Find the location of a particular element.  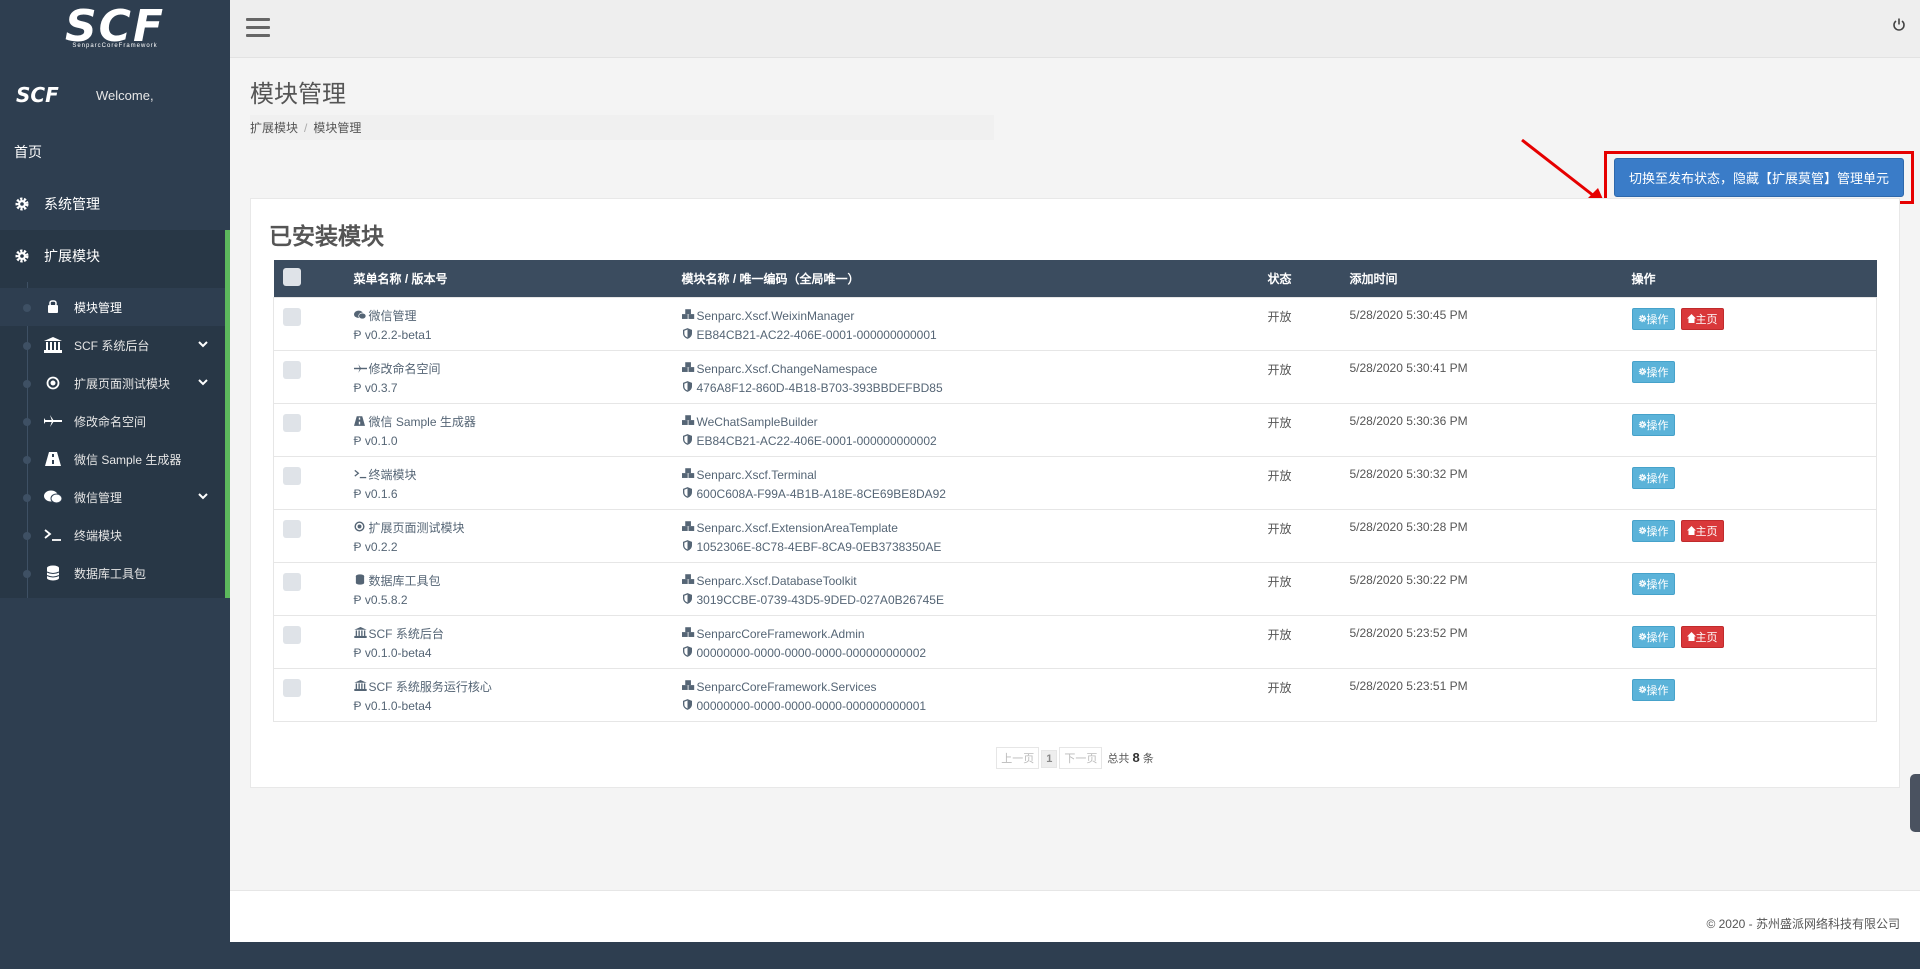

scroll-handle is located at coordinates (1915, 803).